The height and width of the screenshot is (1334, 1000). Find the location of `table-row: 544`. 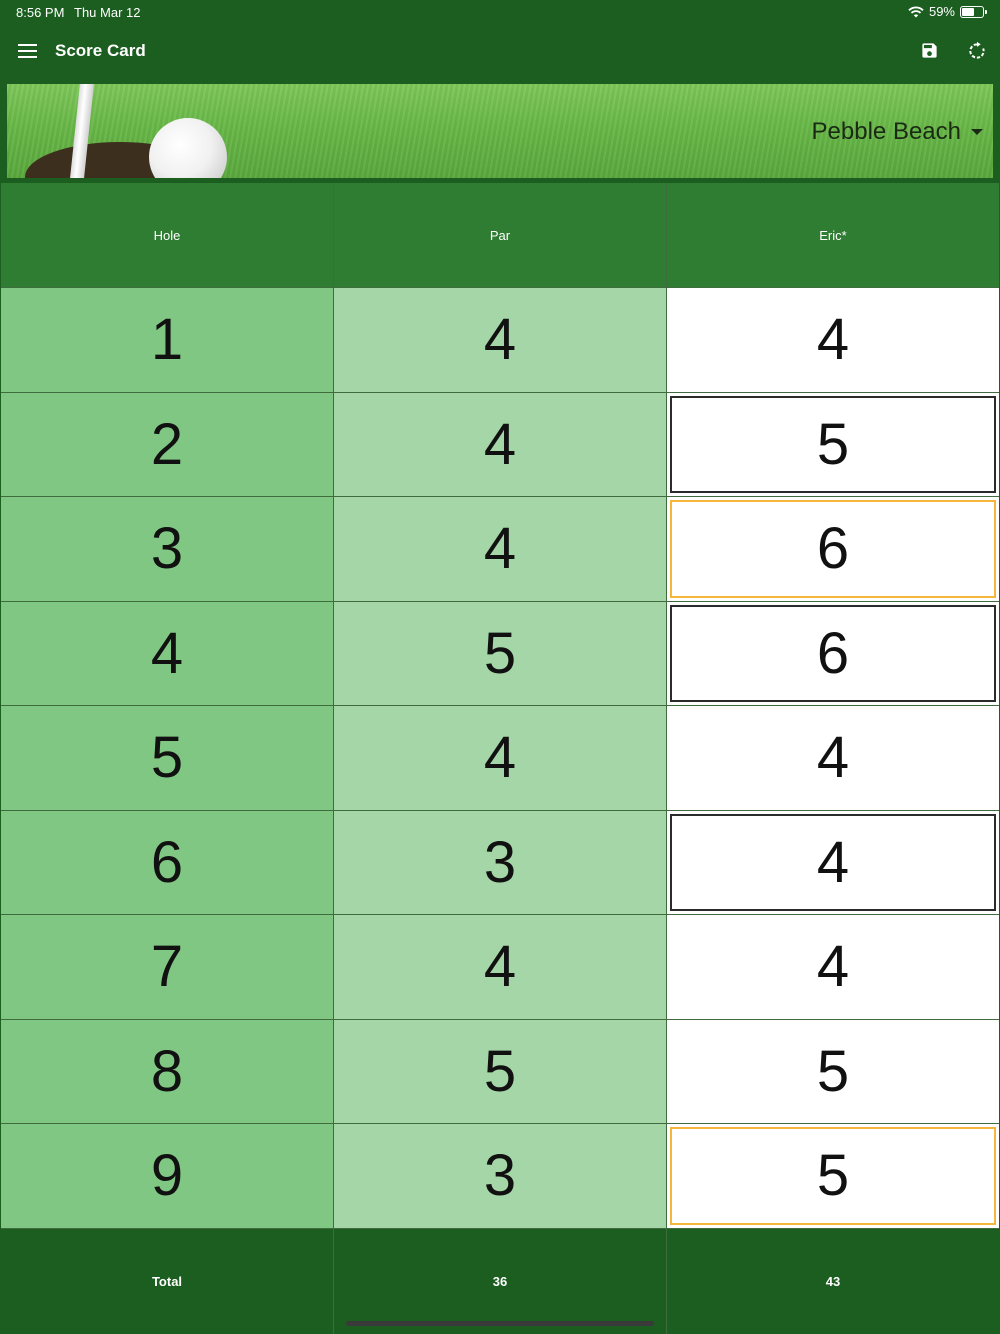

table-row: 544 is located at coordinates (500, 758).